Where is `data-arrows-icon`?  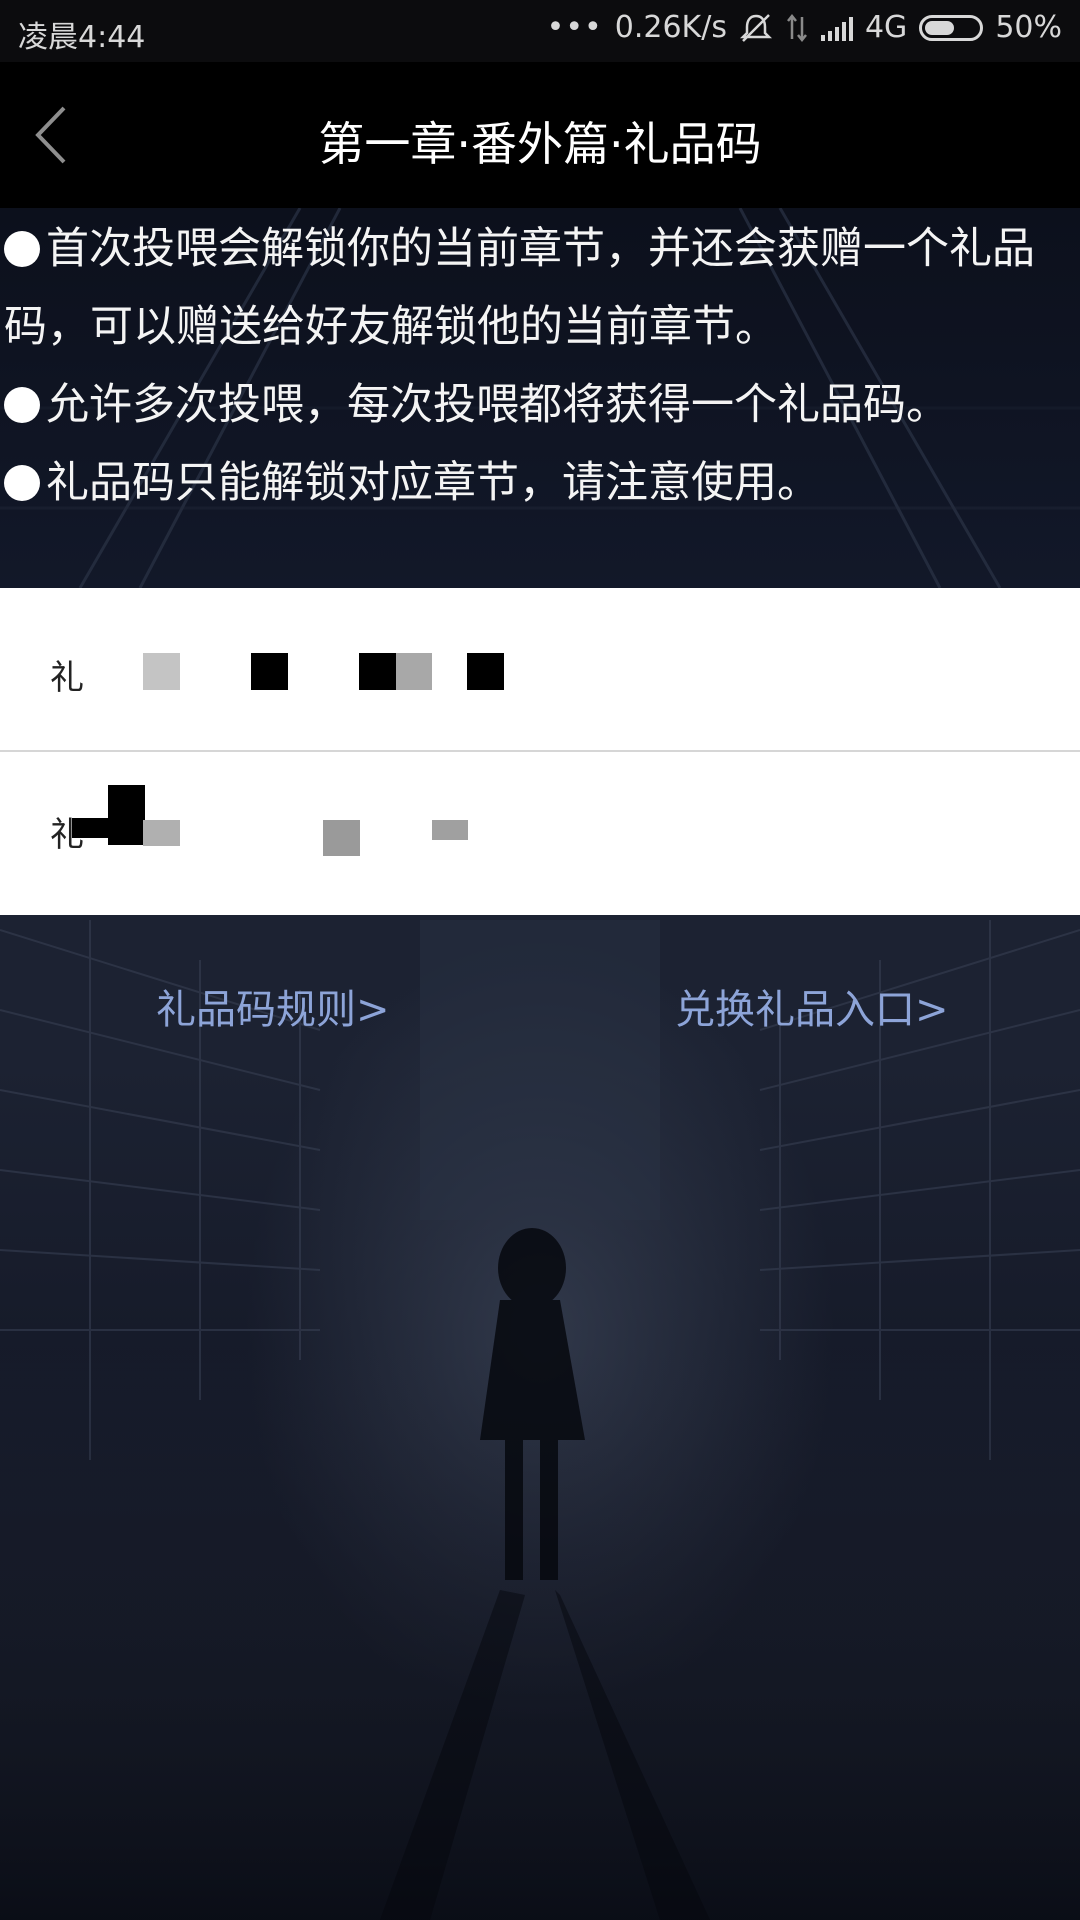 data-arrows-icon is located at coordinates (796, 27).